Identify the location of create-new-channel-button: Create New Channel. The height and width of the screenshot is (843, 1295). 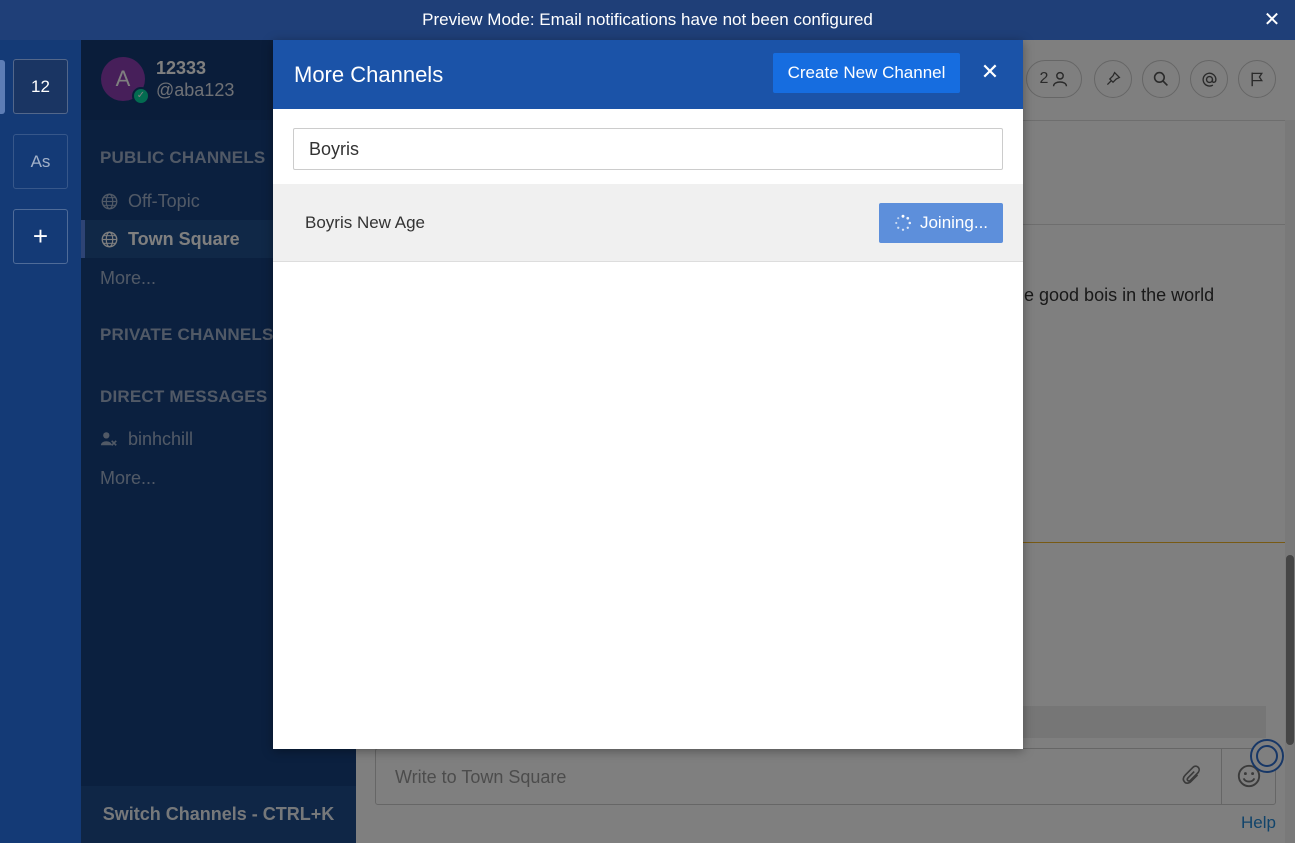
(866, 73).